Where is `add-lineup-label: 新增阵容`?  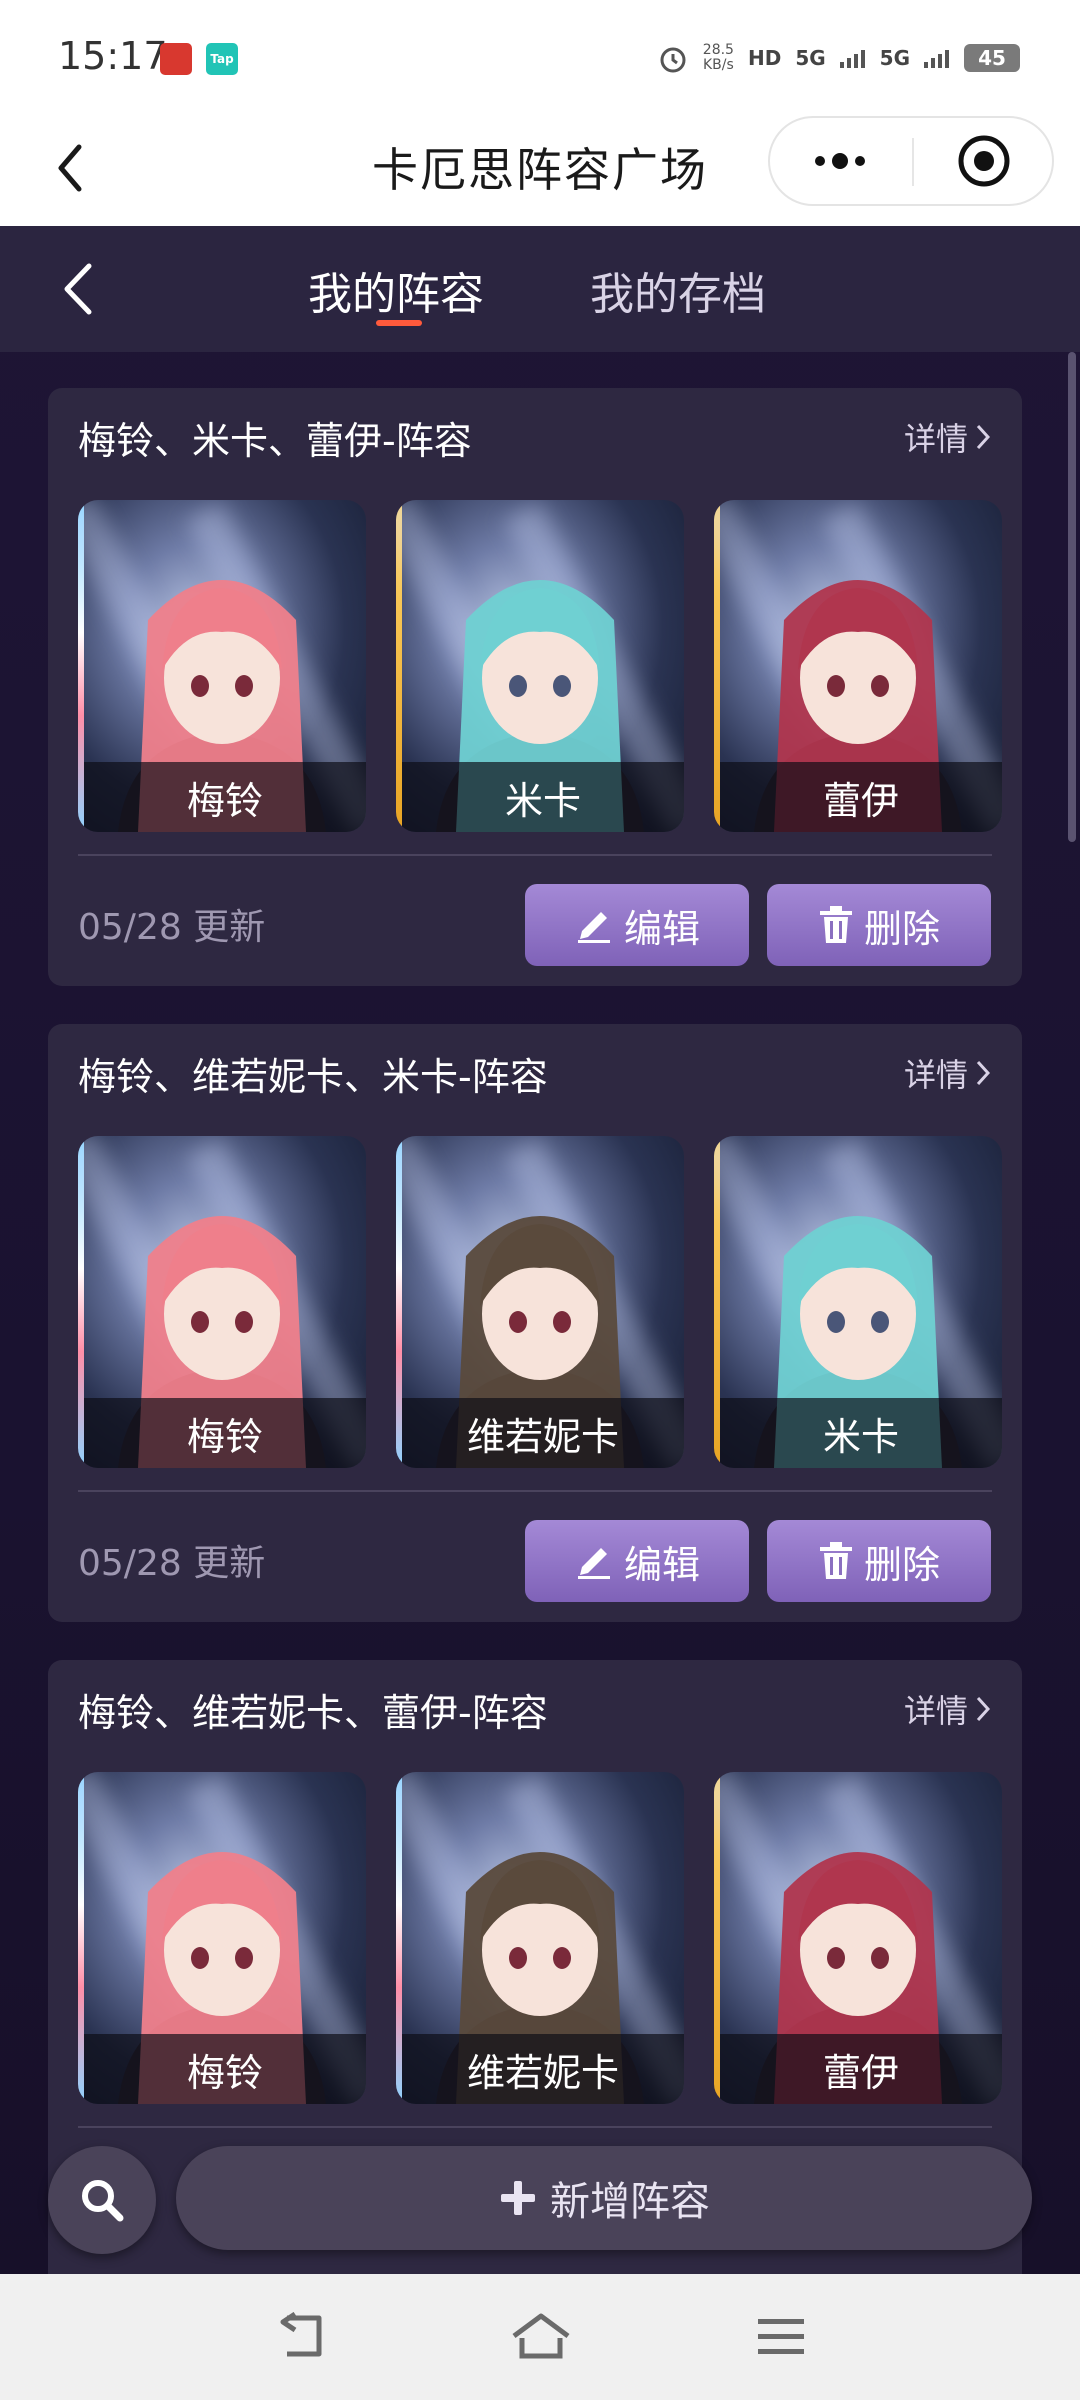
add-lineup-label: 新增阵容 is located at coordinates (630, 2202).